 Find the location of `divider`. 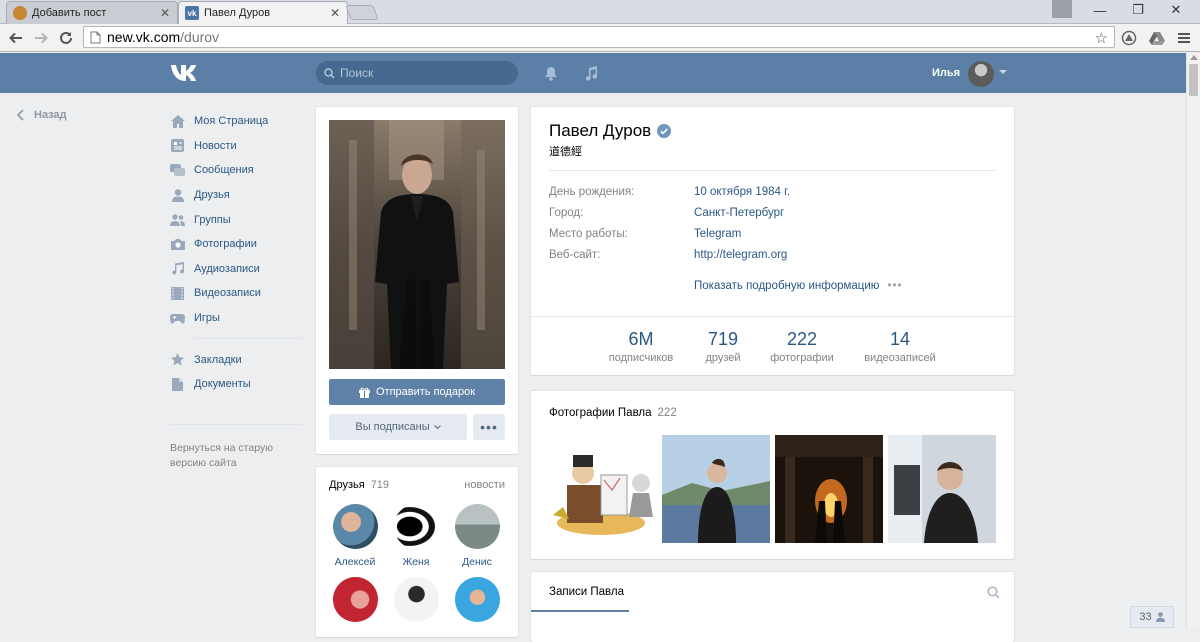

divider is located at coordinates (772, 170).